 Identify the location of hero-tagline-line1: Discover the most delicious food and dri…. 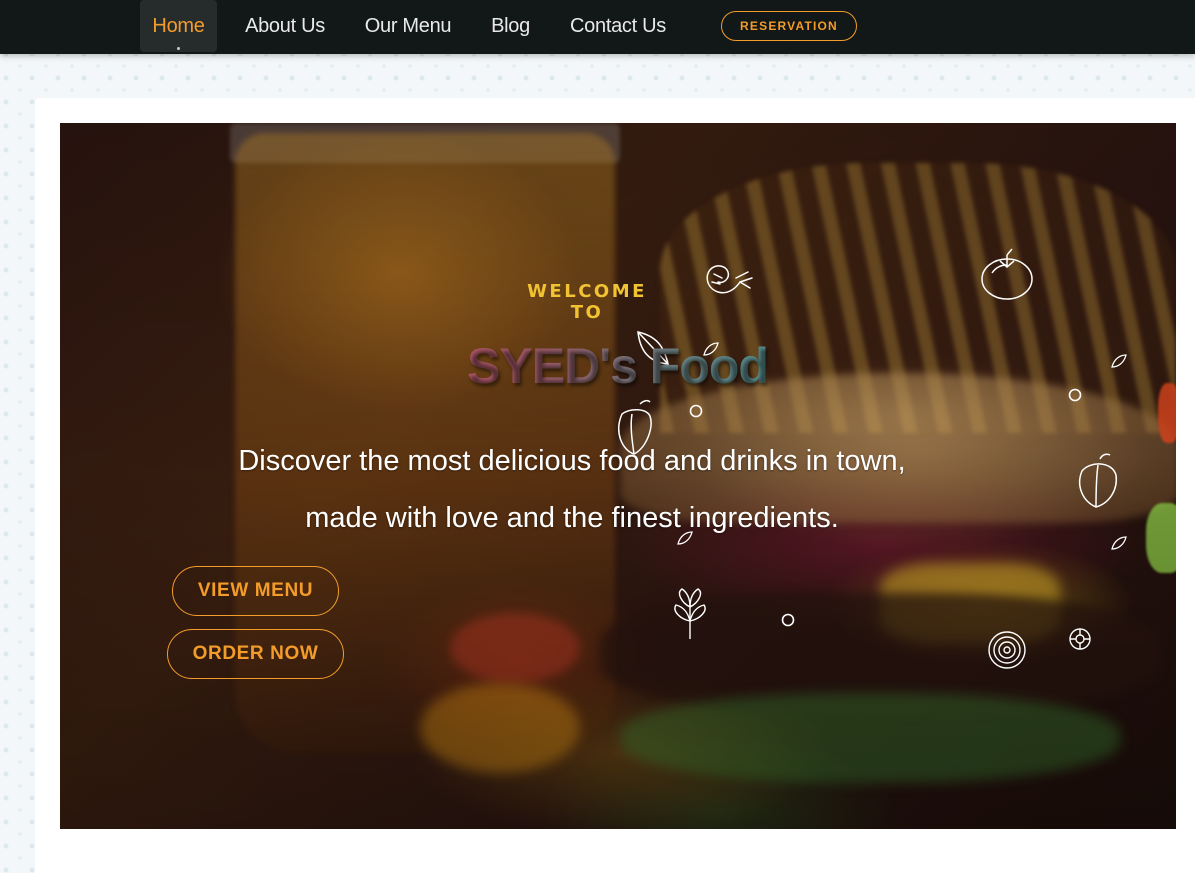
(572, 461).